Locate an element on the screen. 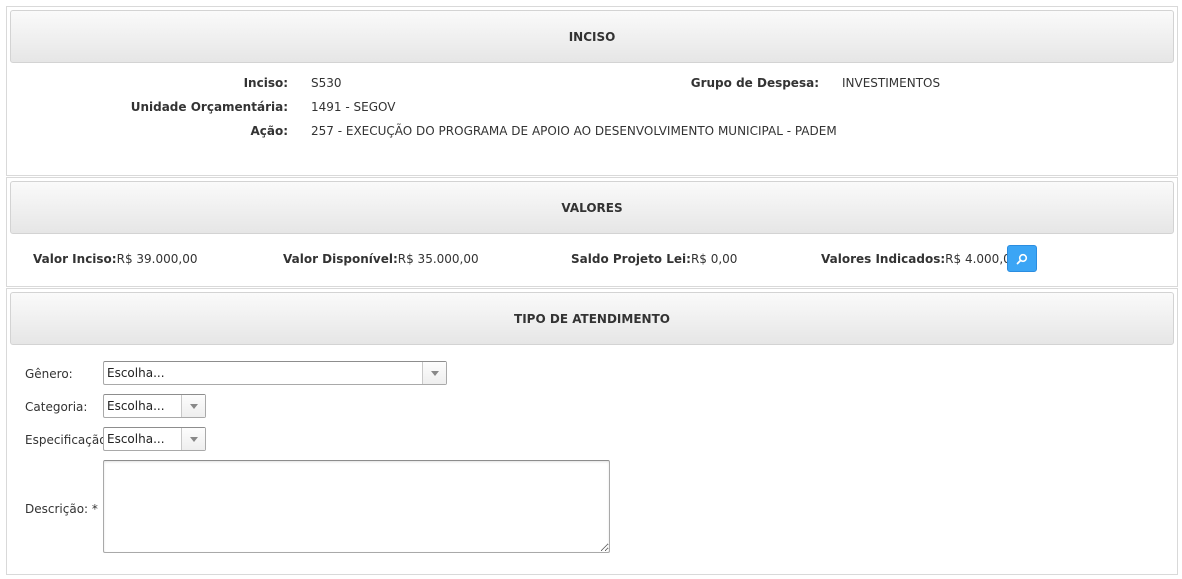  inciso-title: INCISO is located at coordinates (592, 36).